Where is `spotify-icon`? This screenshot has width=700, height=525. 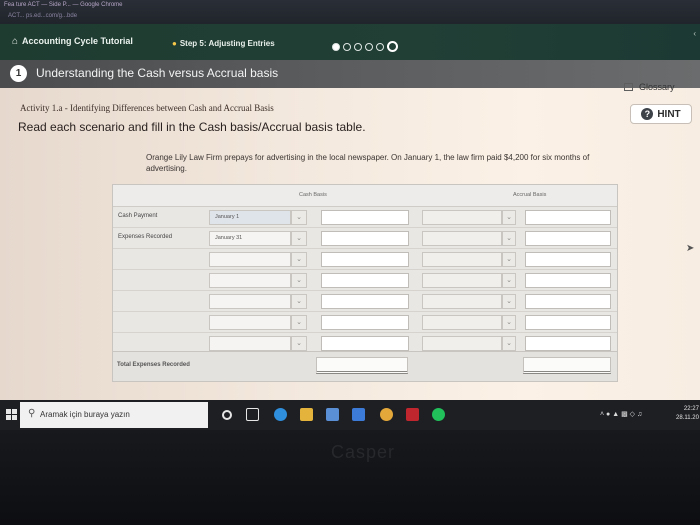 spotify-icon is located at coordinates (438, 414).